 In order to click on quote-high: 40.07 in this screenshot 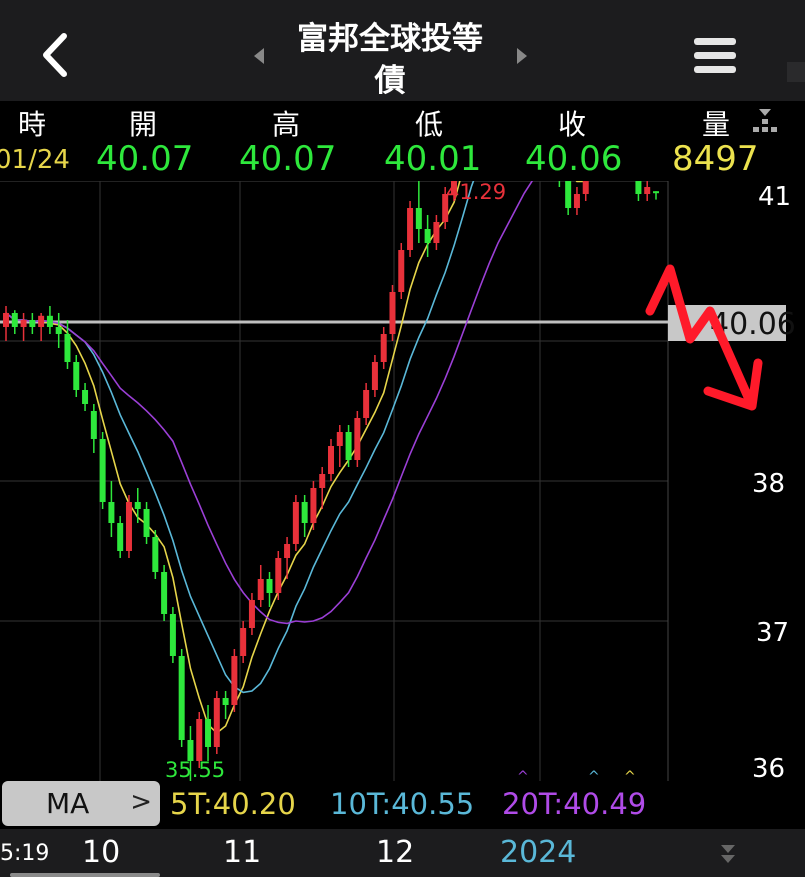, I will do `click(288, 159)`.